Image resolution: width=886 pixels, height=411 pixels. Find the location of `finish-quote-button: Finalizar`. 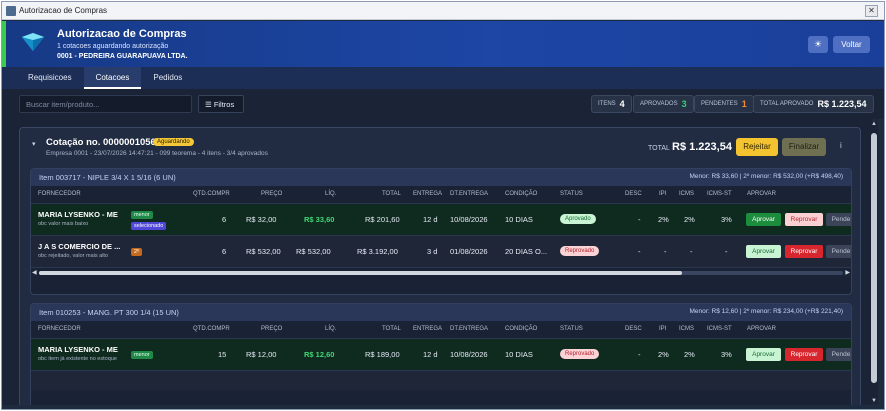

finish-quote-button: Finalizar is located at coordinates (804, 147).